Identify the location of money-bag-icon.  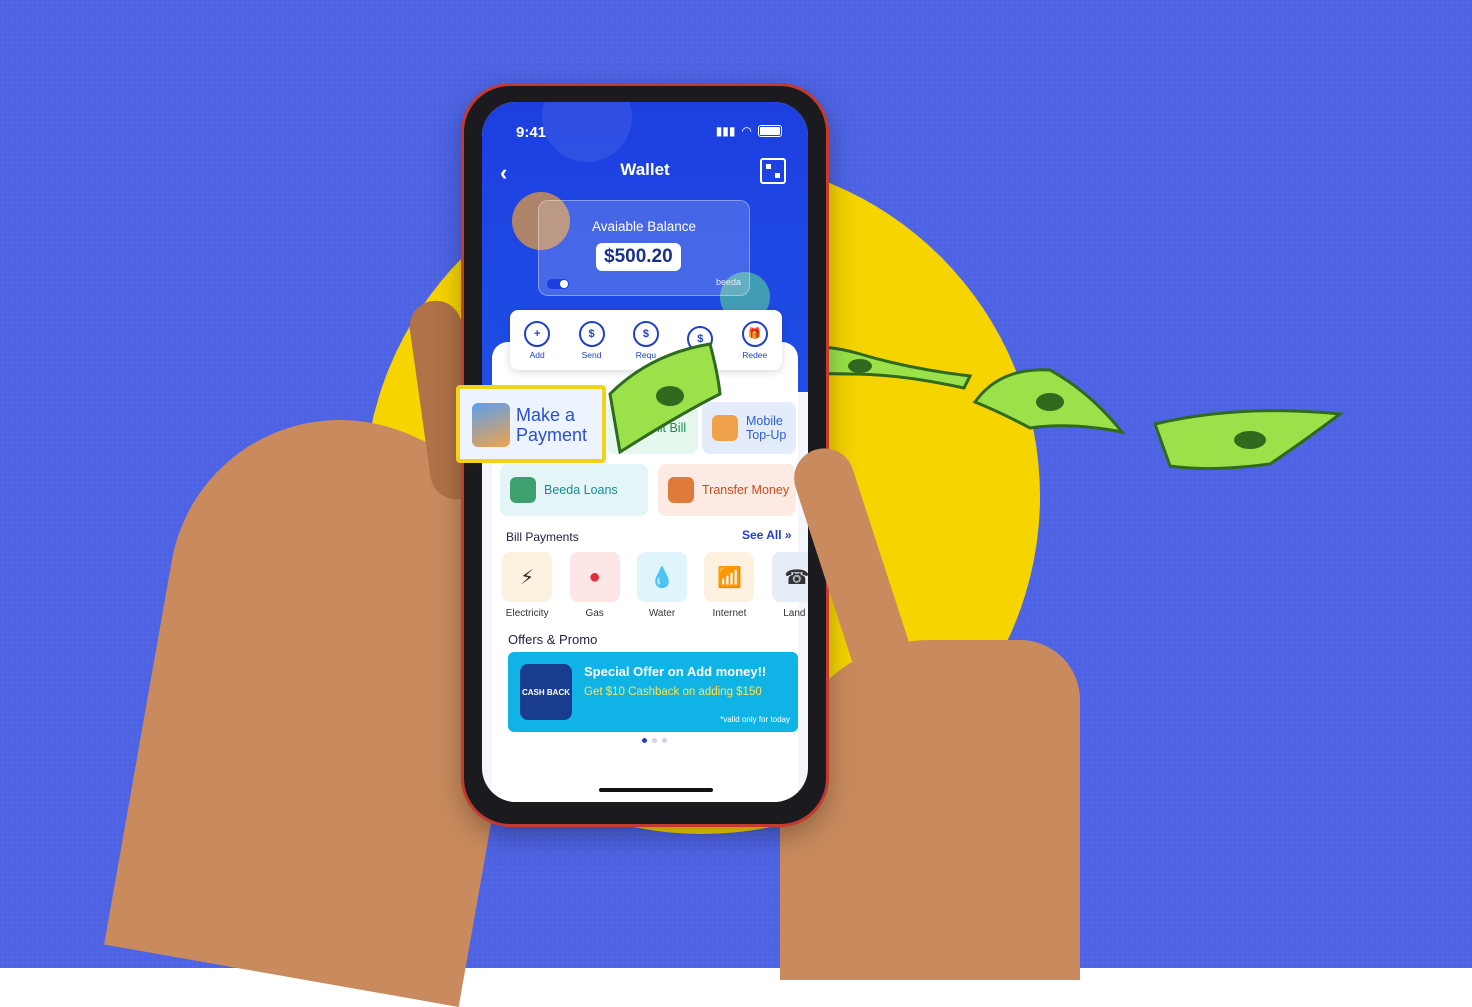
(523, 490).